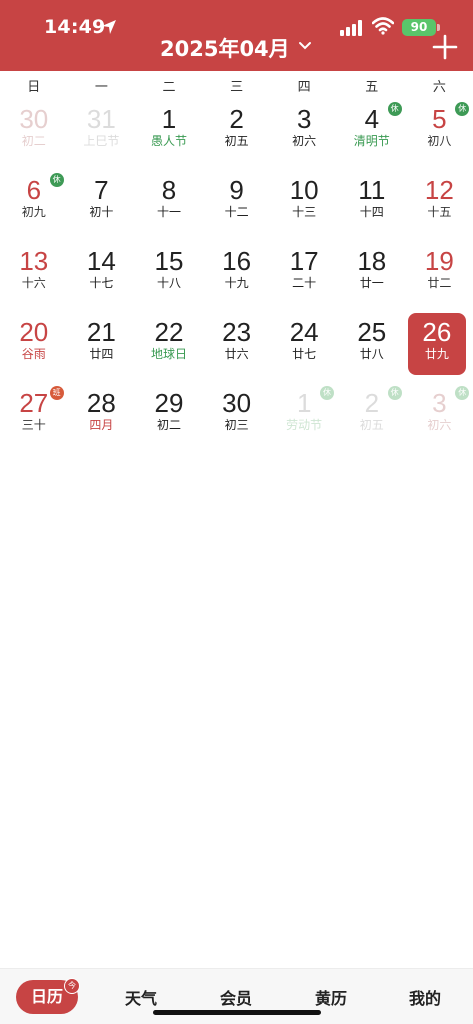  I want to click on tab-bar: 日历 今 天气 会员 黄历 我的, so click(236, 996).